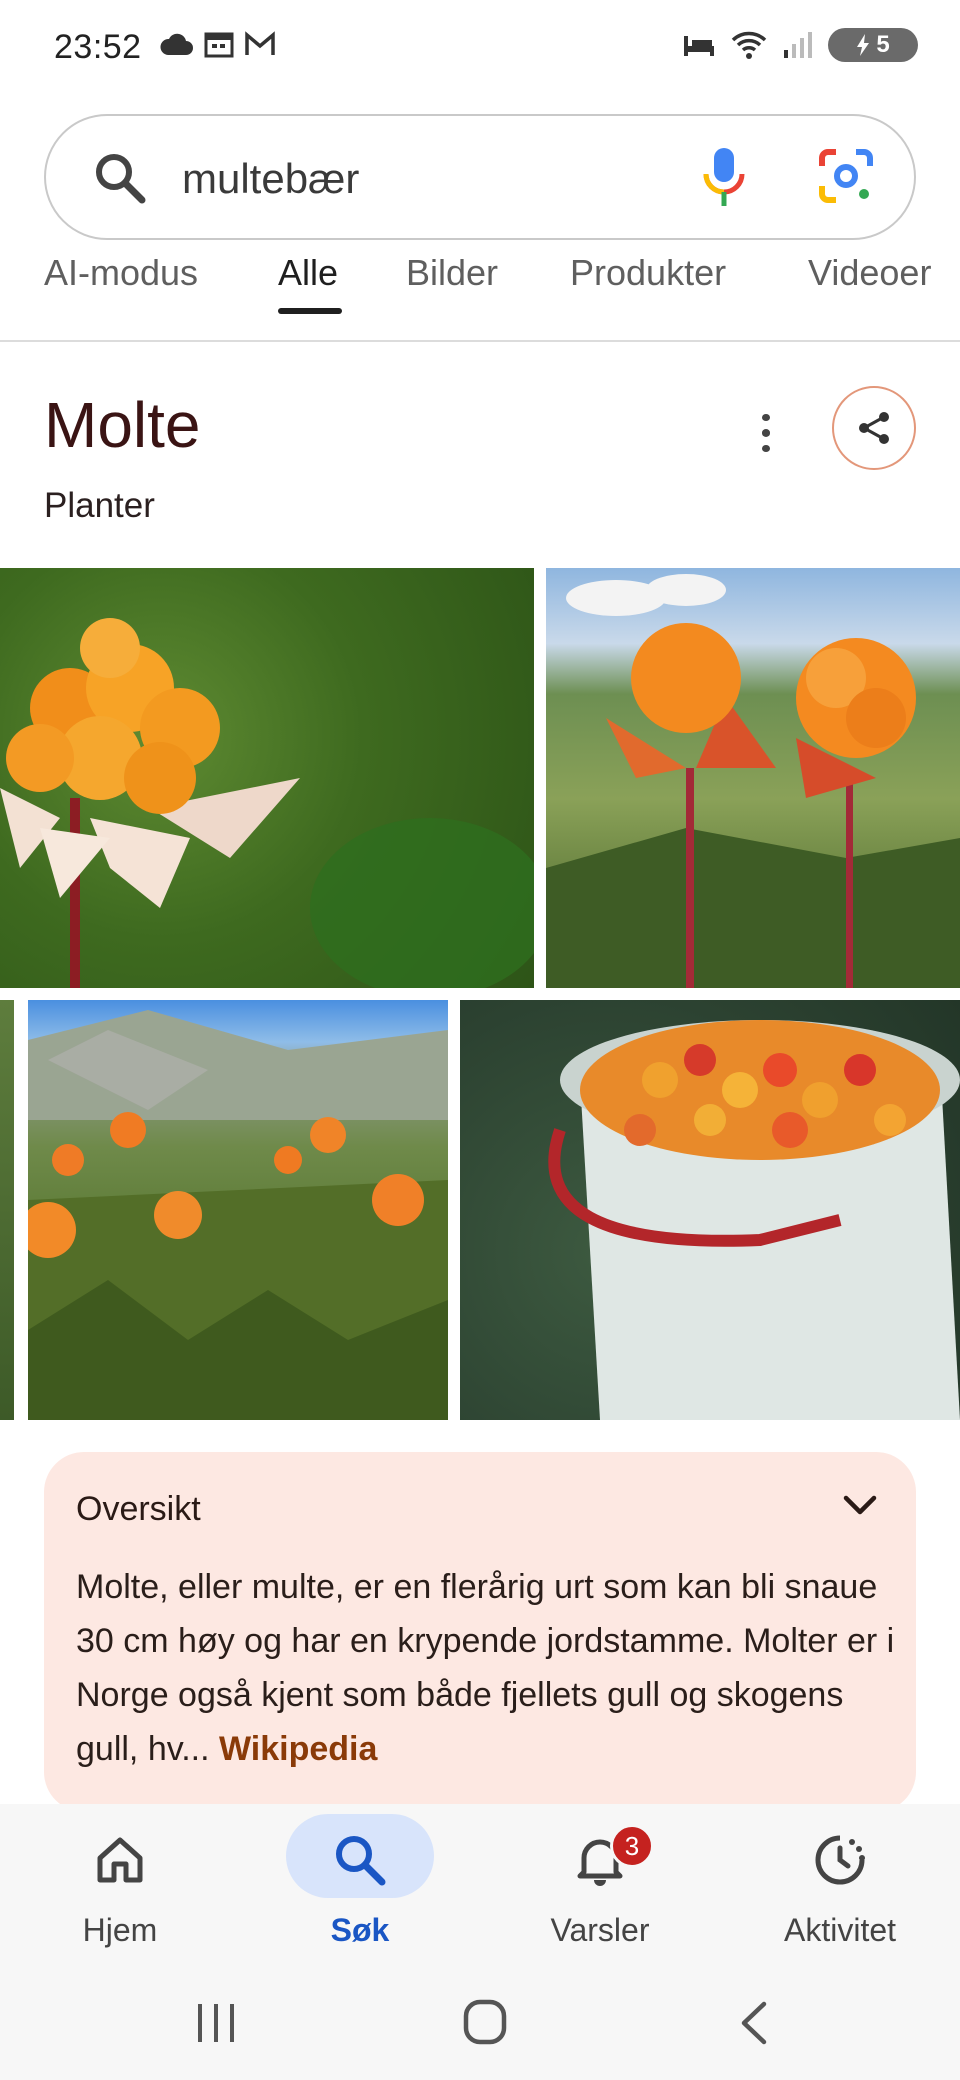 Image resolution: width=960 pixels, height=2080 pixels. Describe the element at coordinates (216, 2023) in the screenshot. I see `recent-apps-icon` at that location.